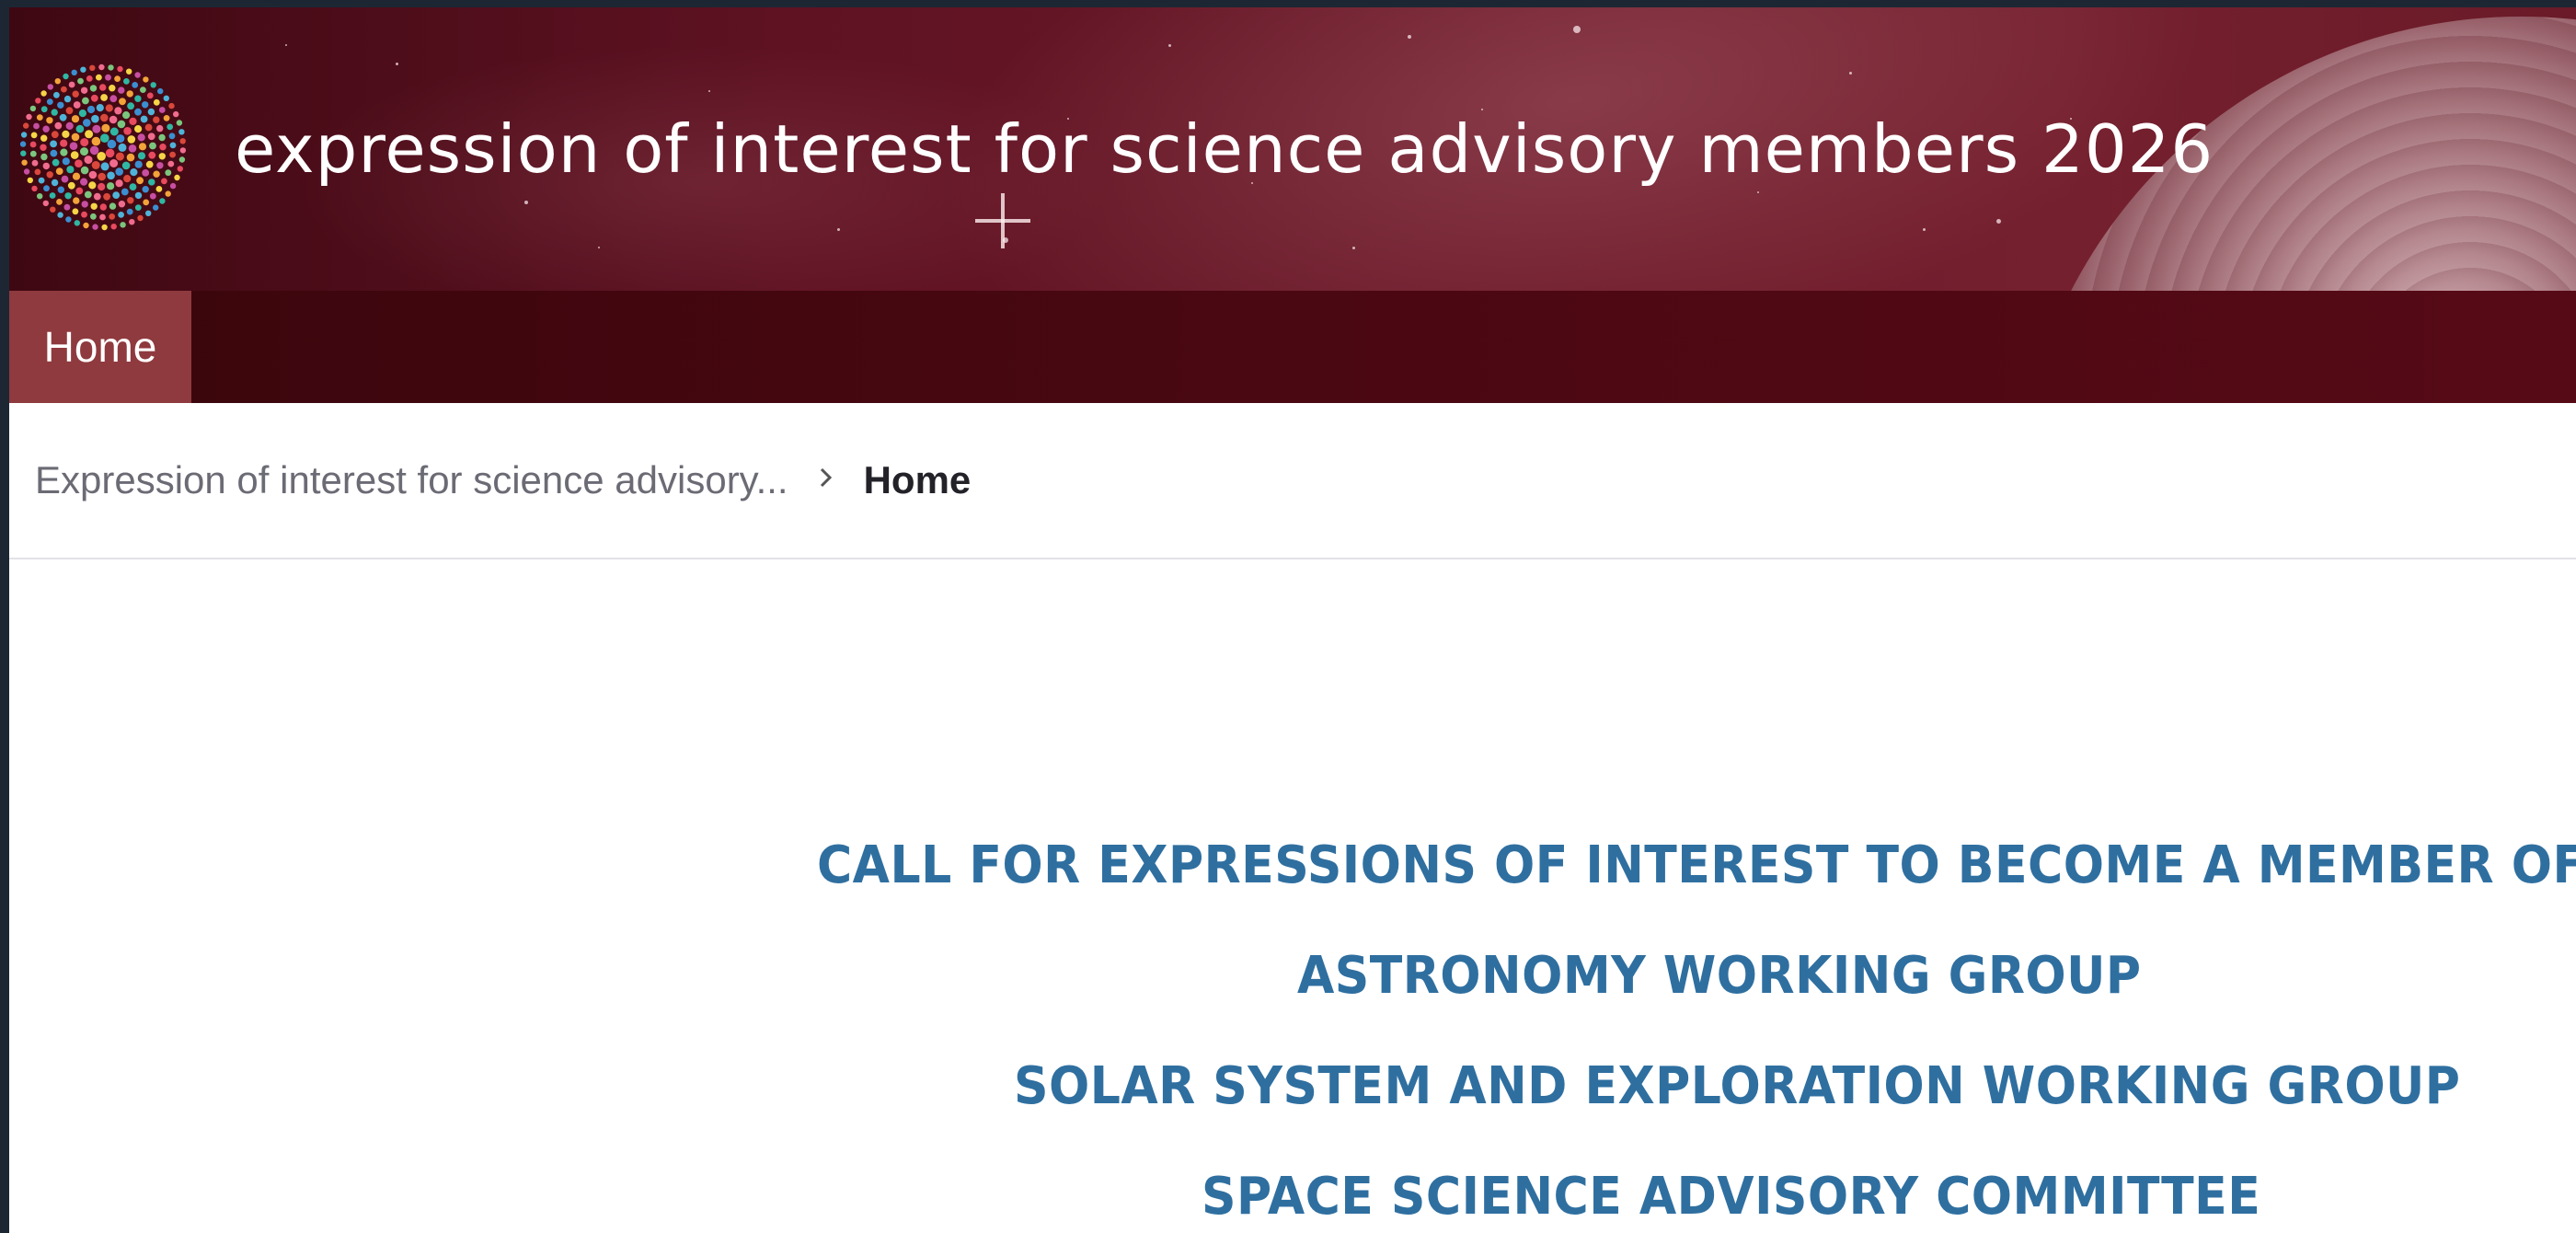 This screenshot has width=2576, height=1233. Describe the element at coordinates (1292, 347) in the screenshot. I see `main-navigation: Home` at that location.